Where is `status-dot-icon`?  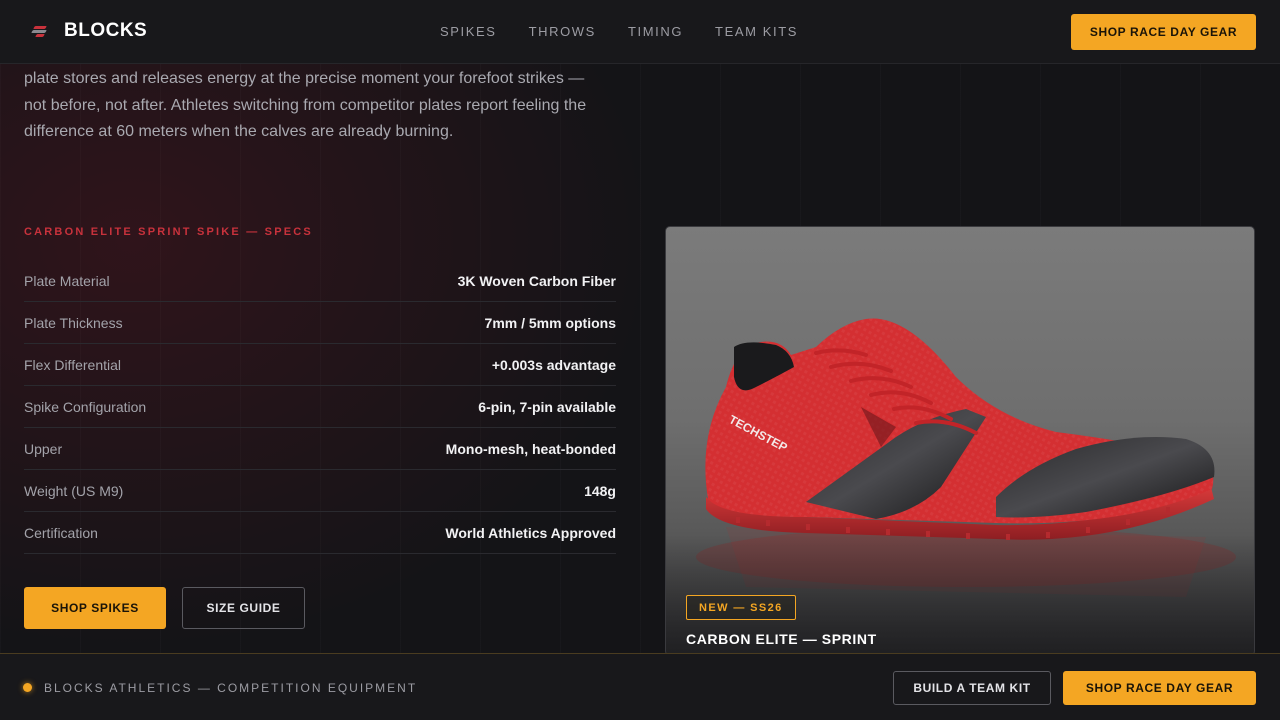 status-dot-icon is located at coordinates (27, 687).